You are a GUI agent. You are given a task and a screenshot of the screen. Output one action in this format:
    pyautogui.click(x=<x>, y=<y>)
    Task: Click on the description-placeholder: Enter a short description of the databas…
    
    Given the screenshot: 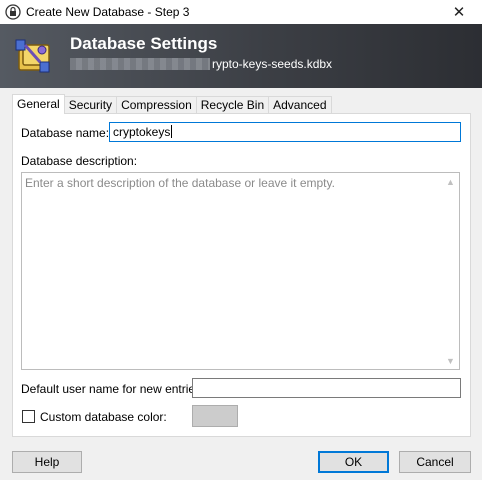 What is the action you would take?
    pyautogui.click(x=180, y=183)
    